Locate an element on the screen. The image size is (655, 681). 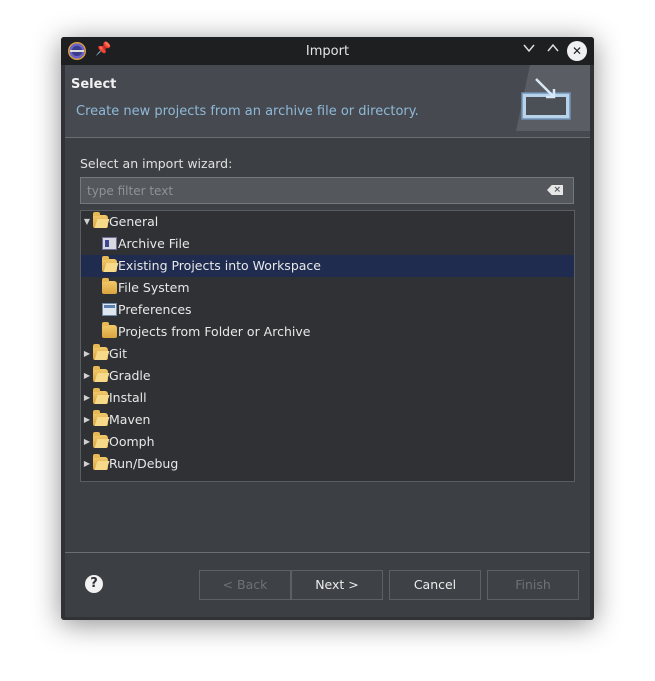
tree-item-label: File System is located at coordinates (154, 287).